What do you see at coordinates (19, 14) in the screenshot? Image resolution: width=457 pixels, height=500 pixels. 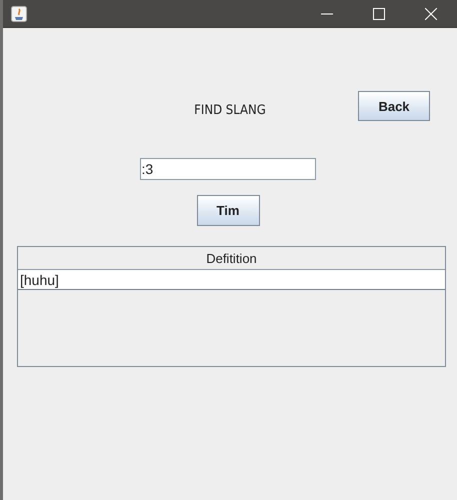 I see `app-icon` at bounding box center [19, 14].